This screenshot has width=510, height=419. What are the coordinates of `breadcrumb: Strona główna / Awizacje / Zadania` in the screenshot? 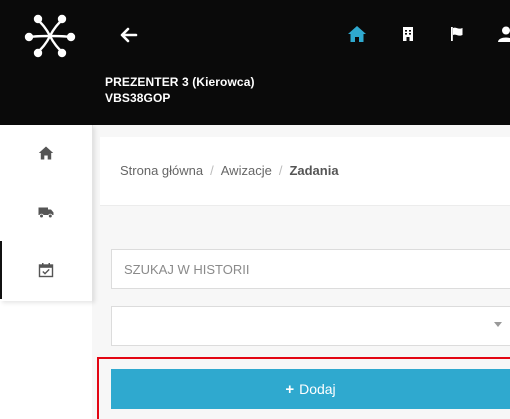 It's located at (229, 170).